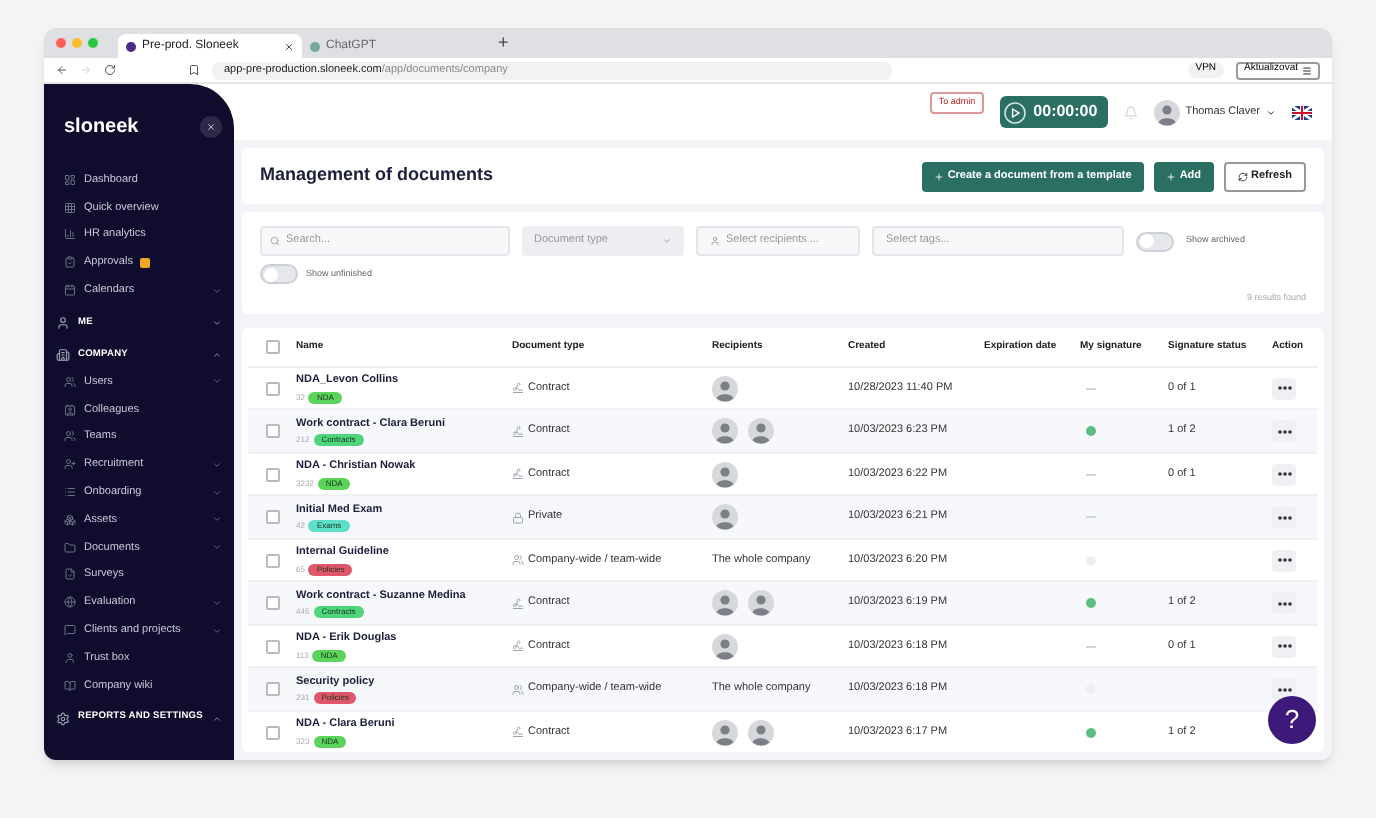  I want to click on timer-button: 00:00:00, so click(1053, 112).